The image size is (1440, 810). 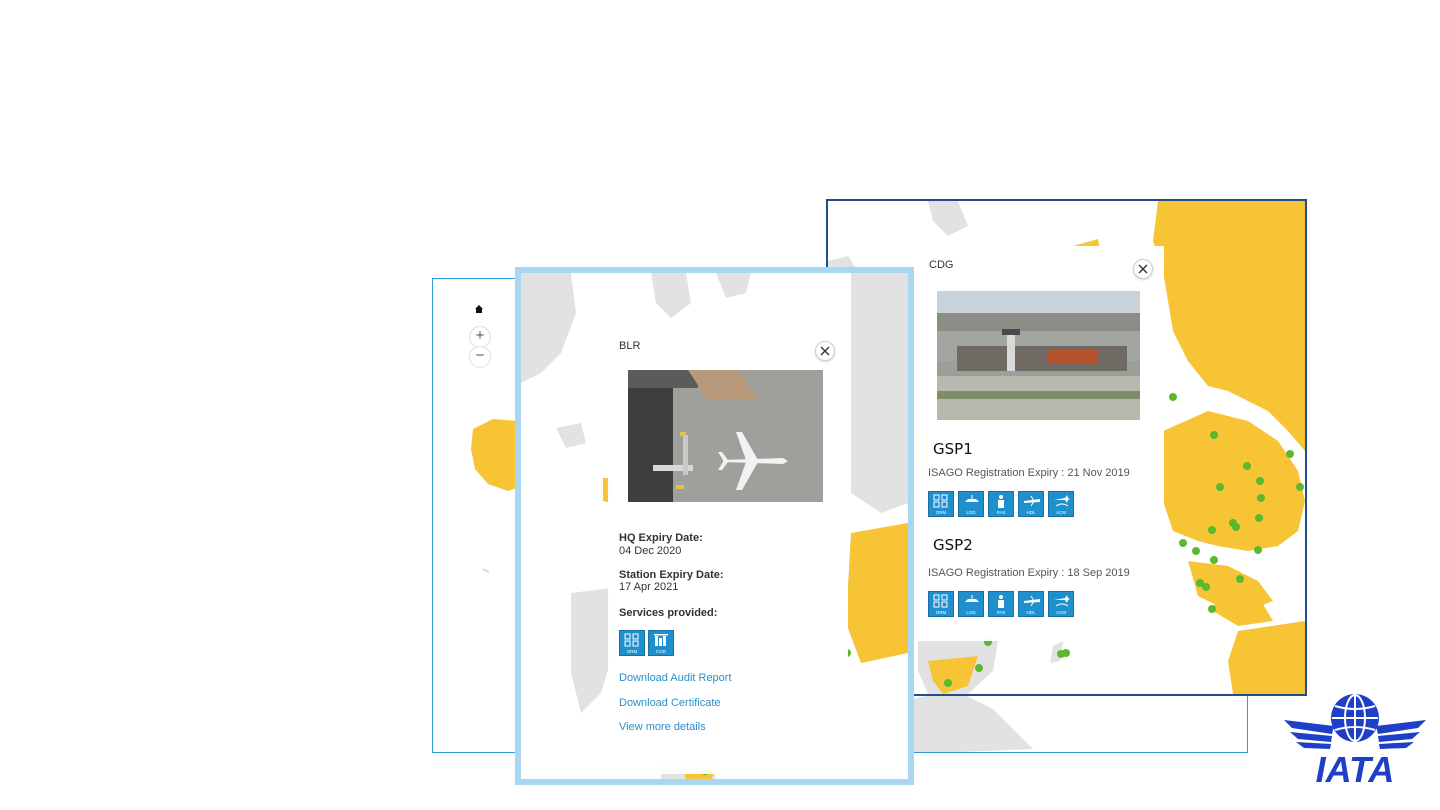 I want to click on cdg-close-button, so click(x=1143, y=269).